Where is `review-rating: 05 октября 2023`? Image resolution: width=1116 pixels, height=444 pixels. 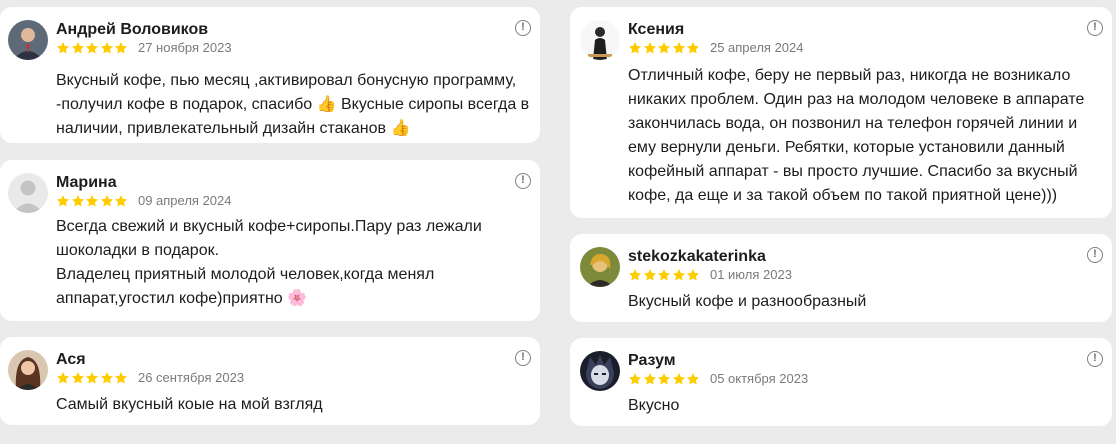
review-rating: 05 октября 2023 is located at coordinates (718, 379).